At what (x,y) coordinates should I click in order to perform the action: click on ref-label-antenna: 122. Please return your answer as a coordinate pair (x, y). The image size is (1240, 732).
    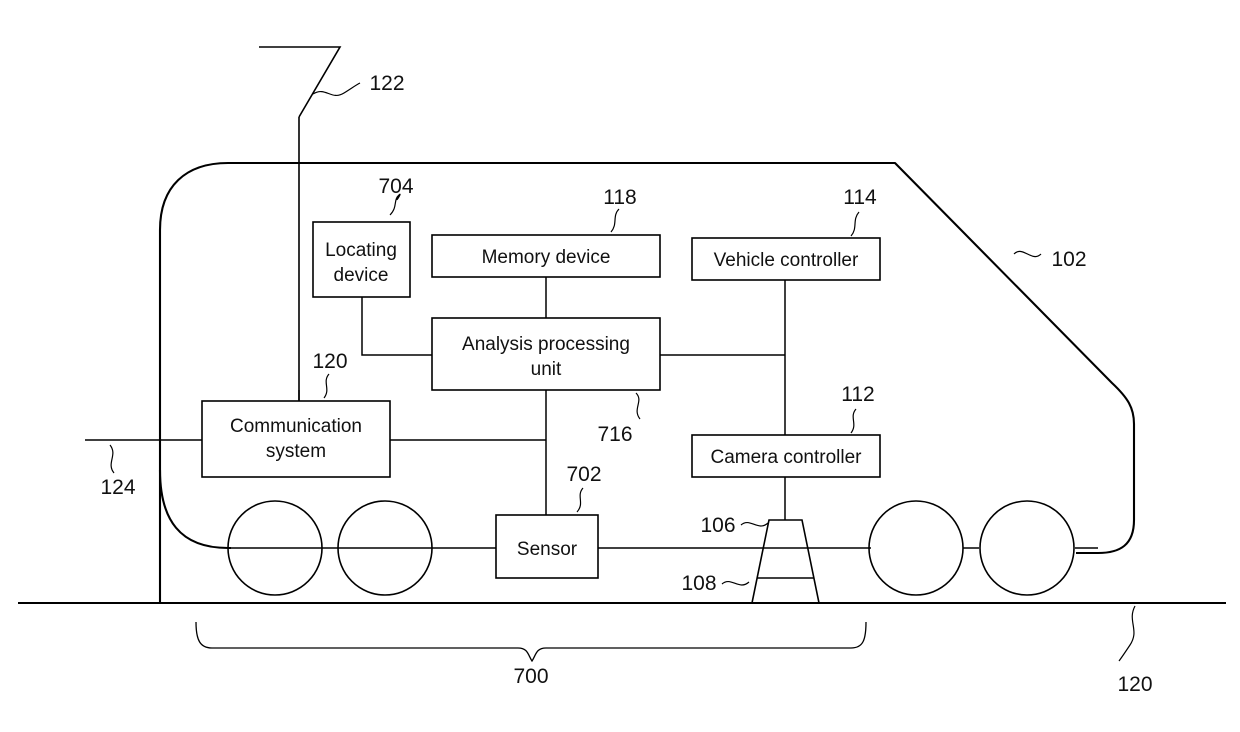
    Looking at the image, I should click on (386, 83).